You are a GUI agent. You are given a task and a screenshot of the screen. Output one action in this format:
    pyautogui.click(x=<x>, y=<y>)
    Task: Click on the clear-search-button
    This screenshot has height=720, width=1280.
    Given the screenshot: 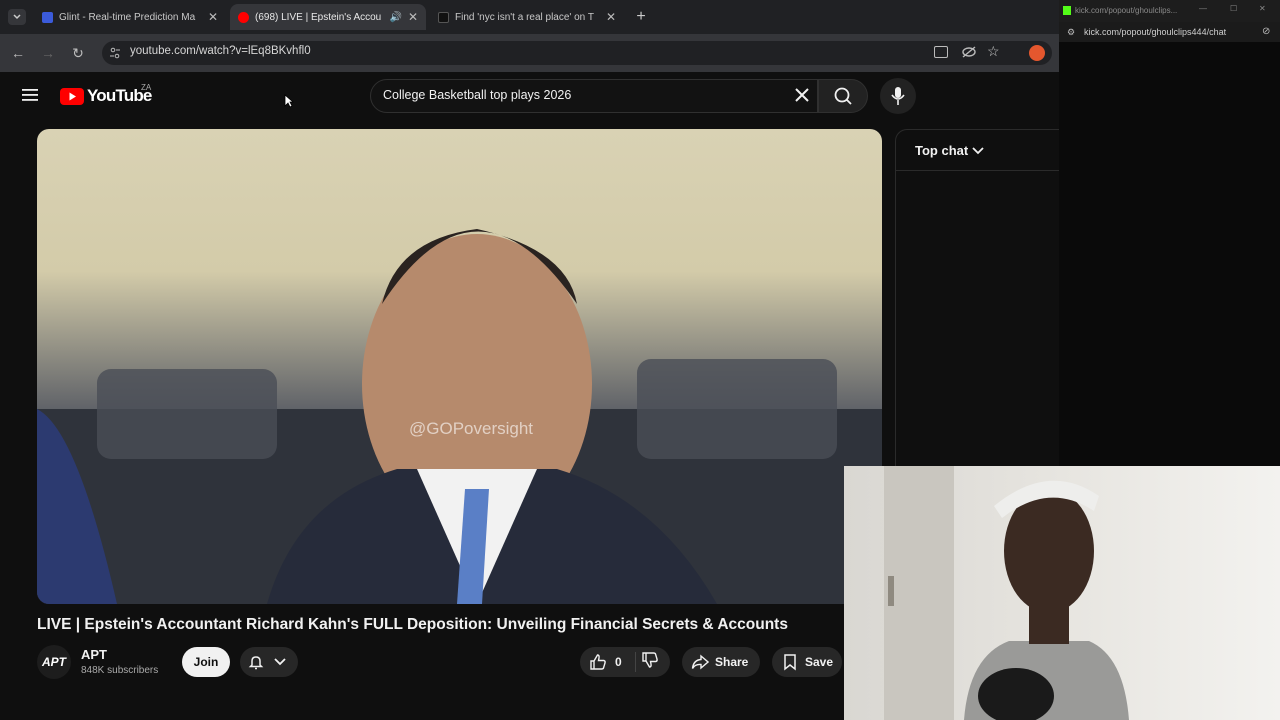 What is the action you would take?
    pyautogui.click(x=802, y=95)
    